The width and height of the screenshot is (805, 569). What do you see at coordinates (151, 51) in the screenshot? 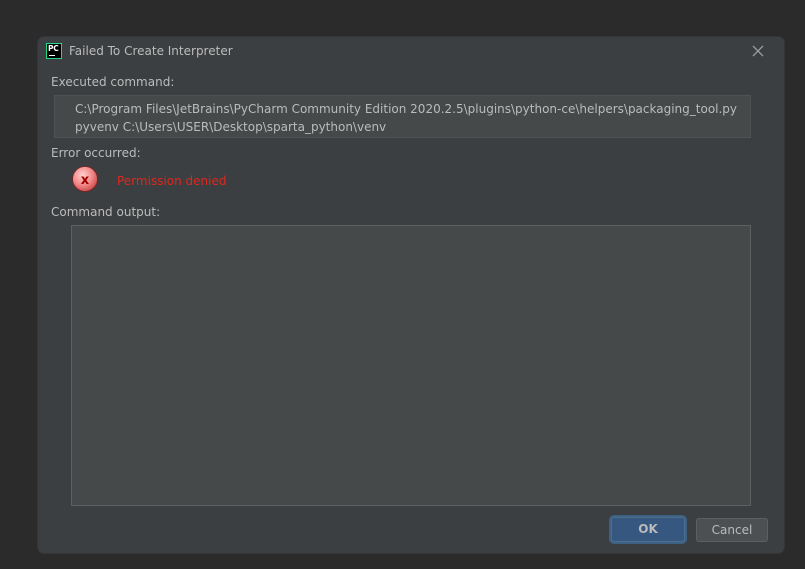
I see `dialog-title: Failed To Create Interpreter` at bounding box center [151, 51].